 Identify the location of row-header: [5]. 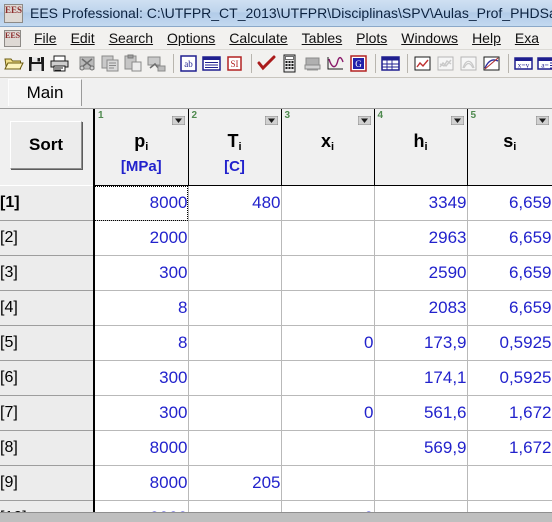
(47, 343).